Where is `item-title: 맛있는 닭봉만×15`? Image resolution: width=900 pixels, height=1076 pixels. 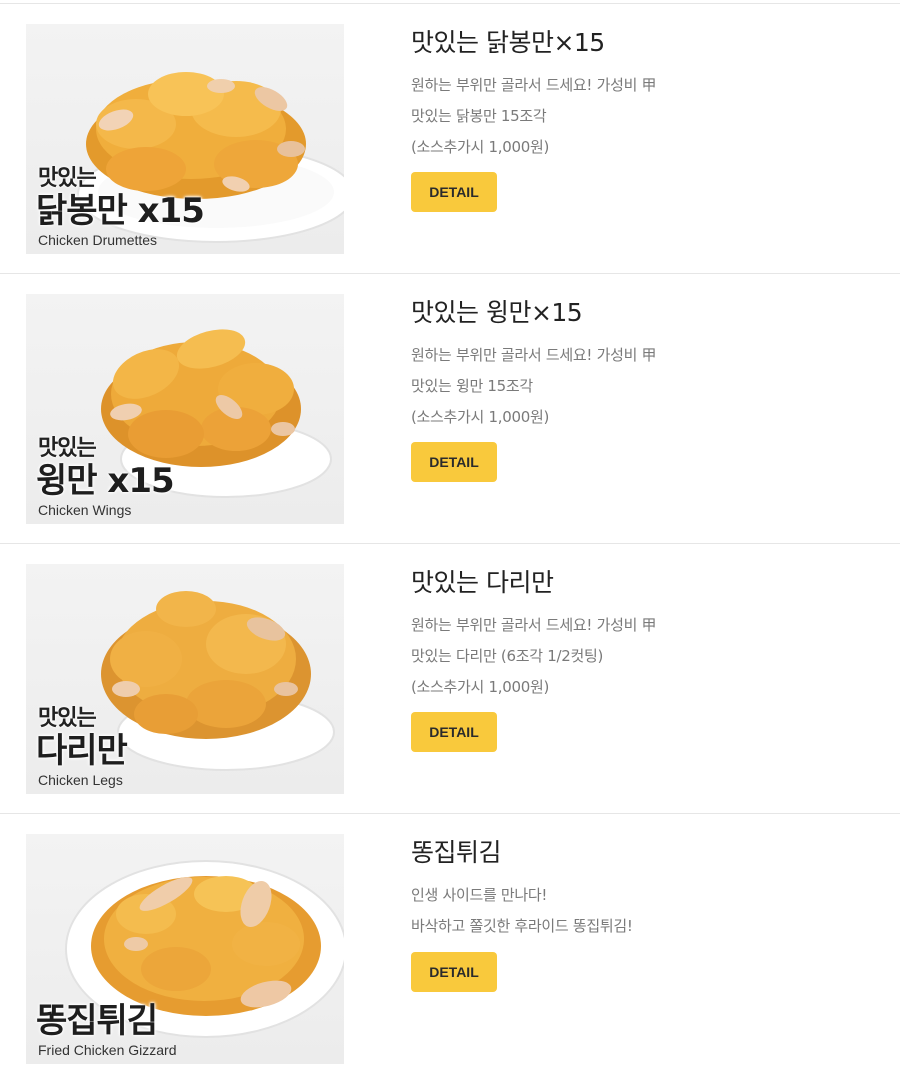 item-title: 맛있는 닭봉만×15 is located at coordinates (646, 43).